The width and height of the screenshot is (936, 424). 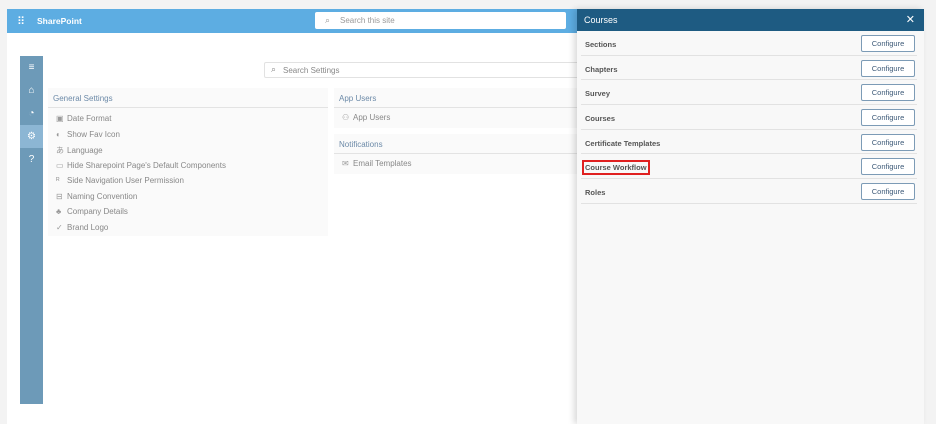 What do you see at coordinates (188, 181) in the screenshot?
I see `settings-item: ᴿ Side Navigation User Permission` at bounding box center [188, 181].